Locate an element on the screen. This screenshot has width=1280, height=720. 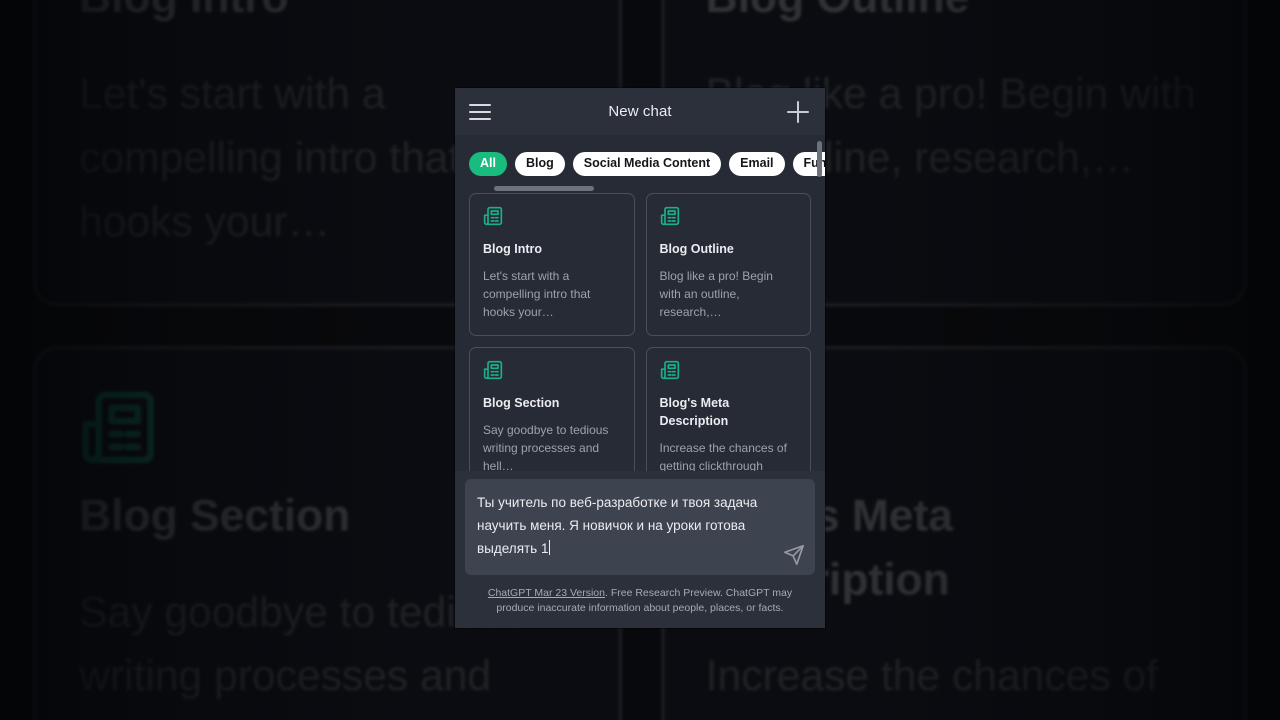
filter-chip-email: Email is located at coordinates (757, 164).